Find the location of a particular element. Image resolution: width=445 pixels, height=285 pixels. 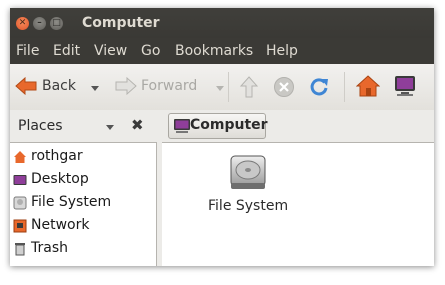

sidebar-item-rothgar: rothgar is located at coordinates (83, 157).